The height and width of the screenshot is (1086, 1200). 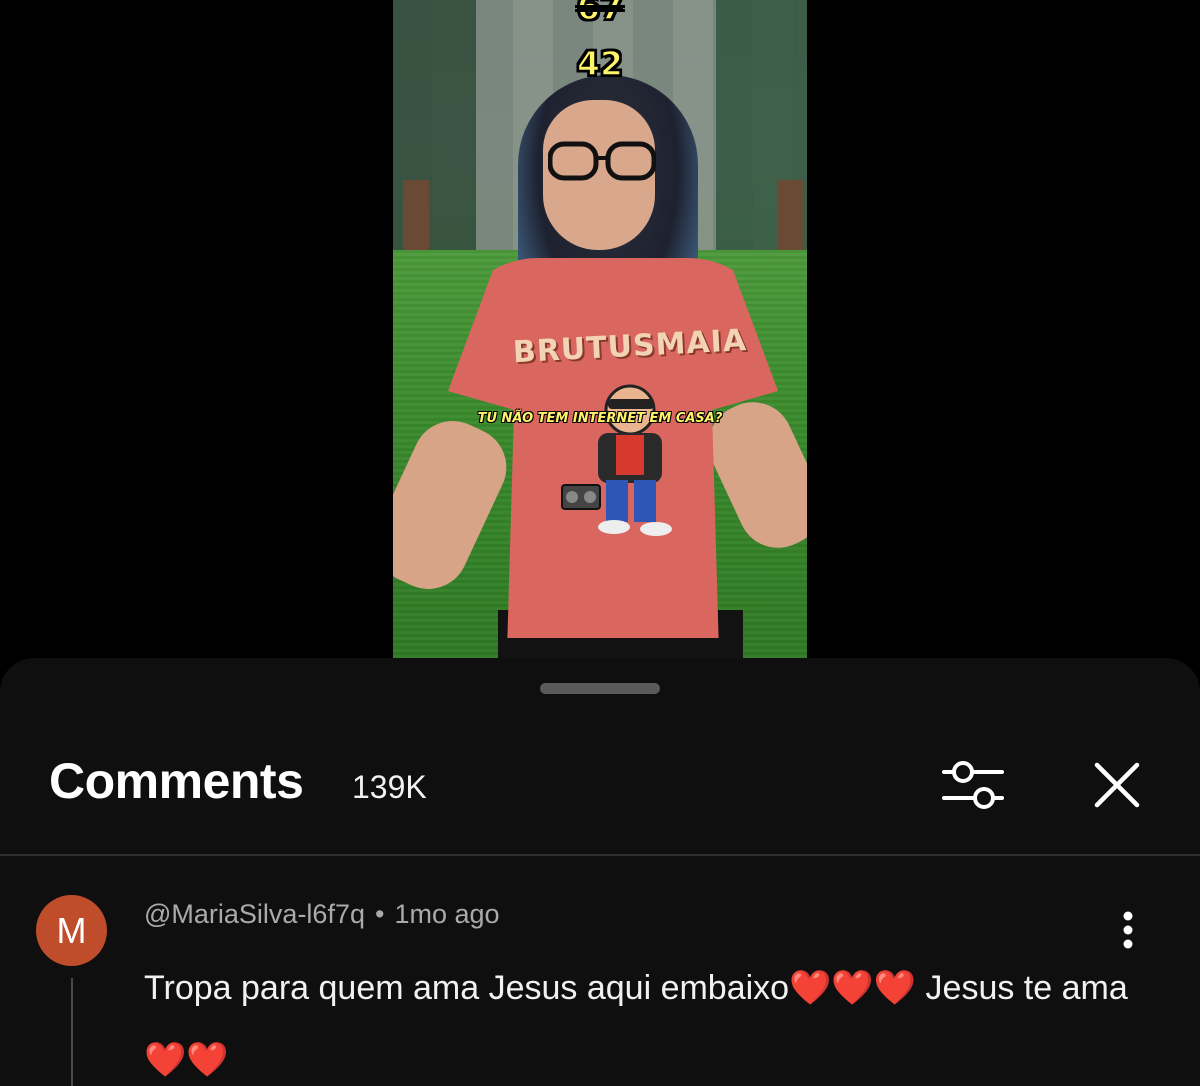 I want to click on comment-author: @MariaSilva-l6f7q, so click(x=254, y=914).